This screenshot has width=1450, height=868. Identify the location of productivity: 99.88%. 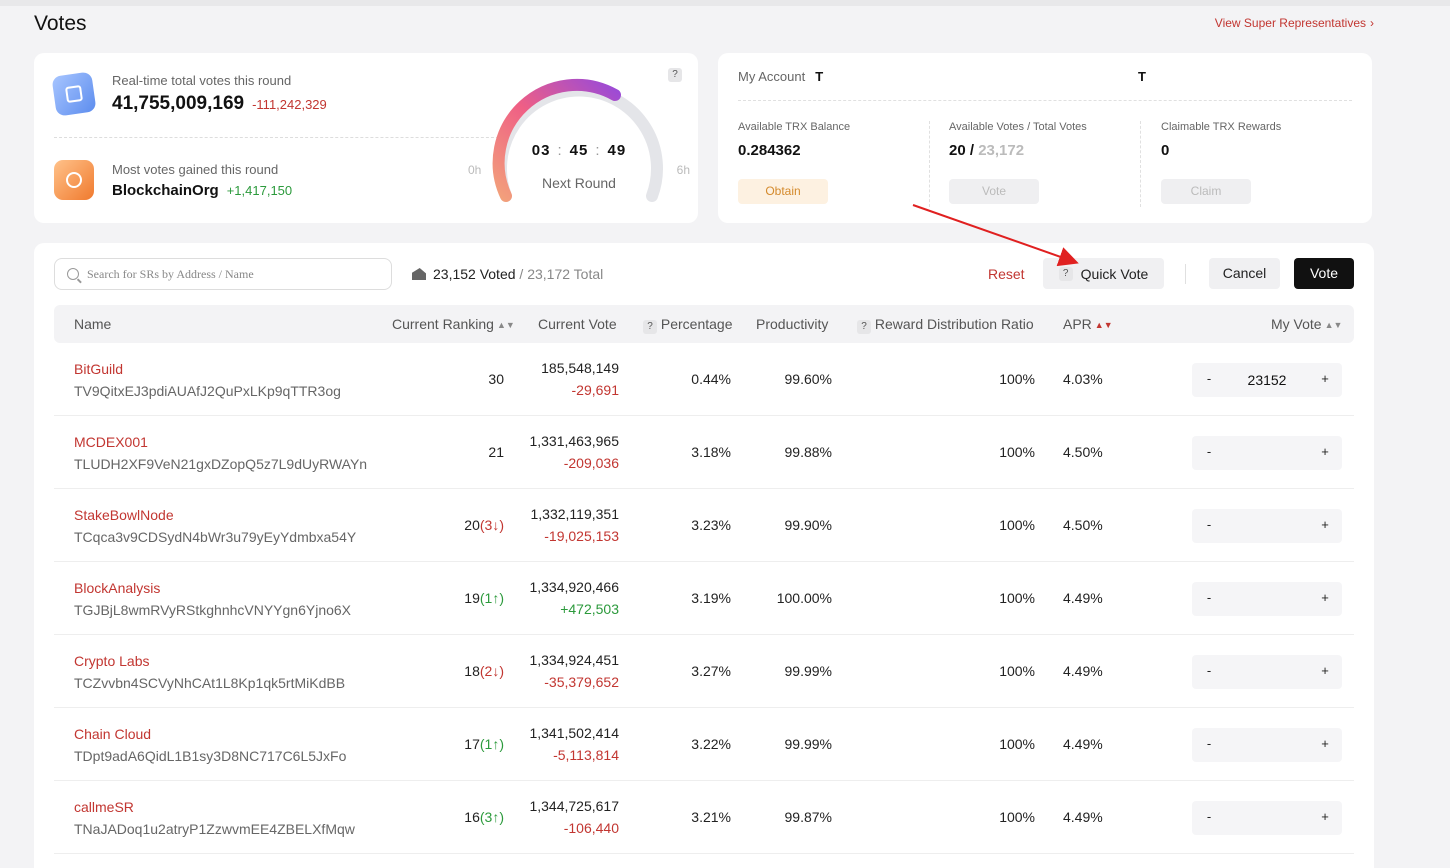
(808, 452).